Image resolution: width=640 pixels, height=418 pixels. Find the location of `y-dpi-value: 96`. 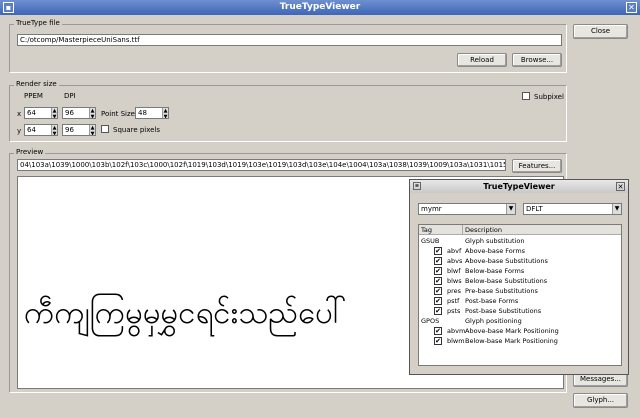

y-dpi-value: 96 is located at coordinates (69, 130).